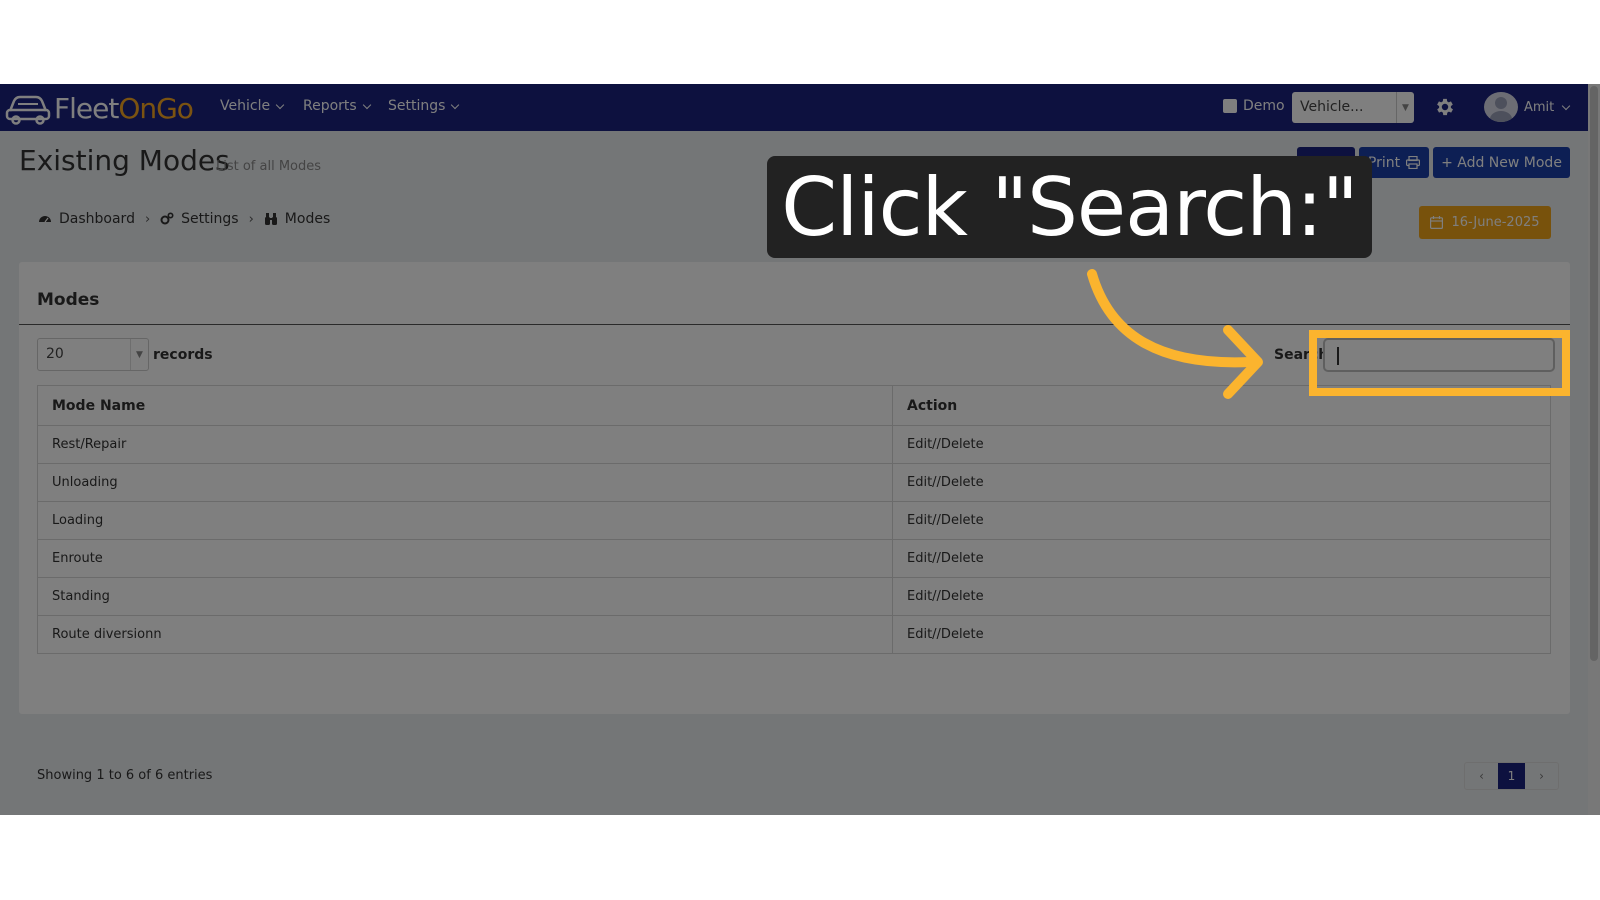  I want to click on mode-name-cell: Standing, so click(465, 596).